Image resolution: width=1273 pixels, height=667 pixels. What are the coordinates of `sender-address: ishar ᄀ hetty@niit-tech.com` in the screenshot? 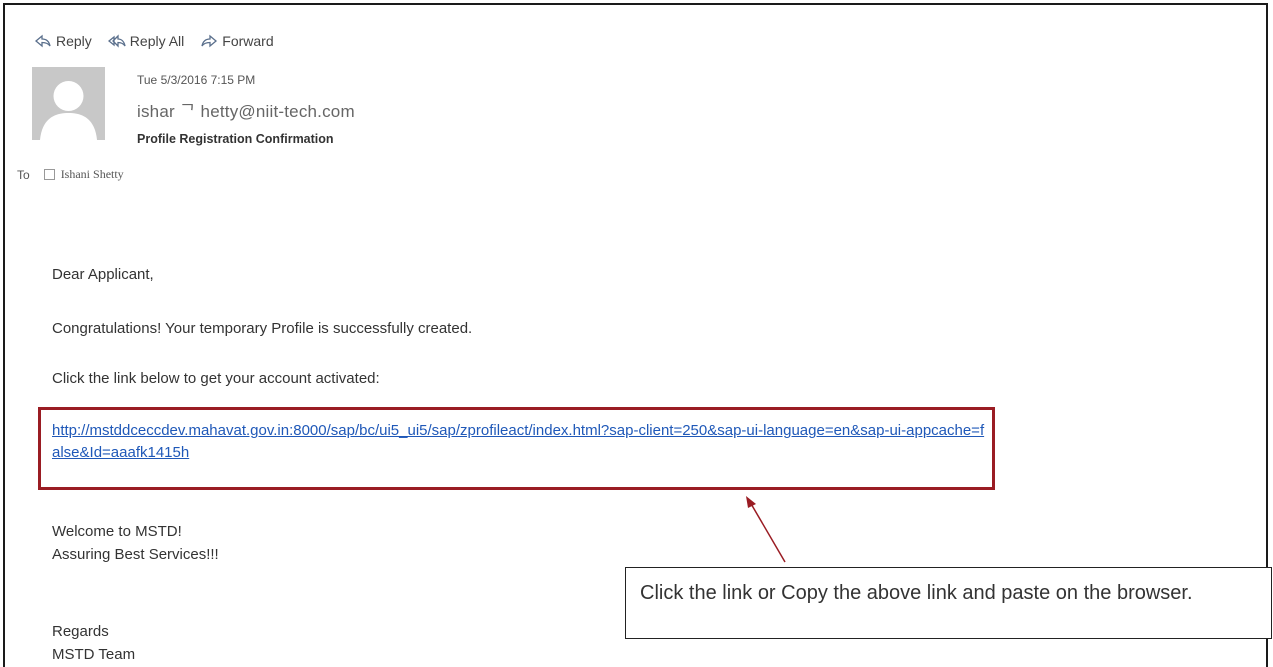 It's located at (246, 109).